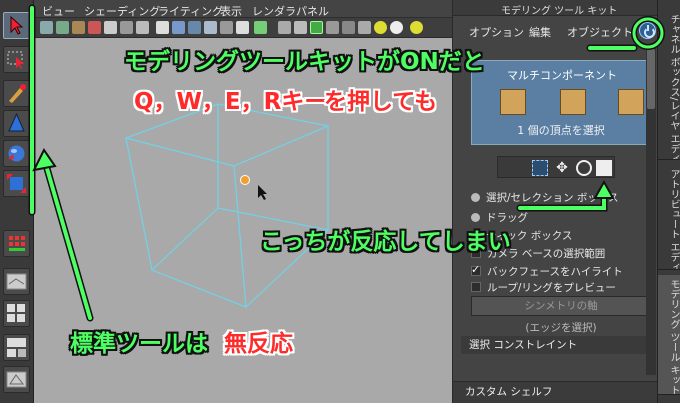 The height and width of the screenshot is (403, 680). I want to click on light-icon, so click(380, 27).